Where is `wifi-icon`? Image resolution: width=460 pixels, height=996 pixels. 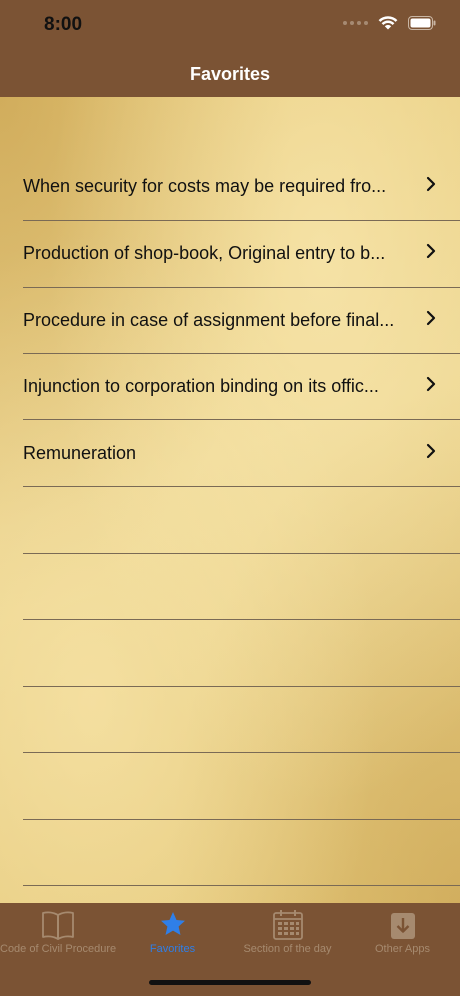 wifi-icon is located at coordinates (388, 22).